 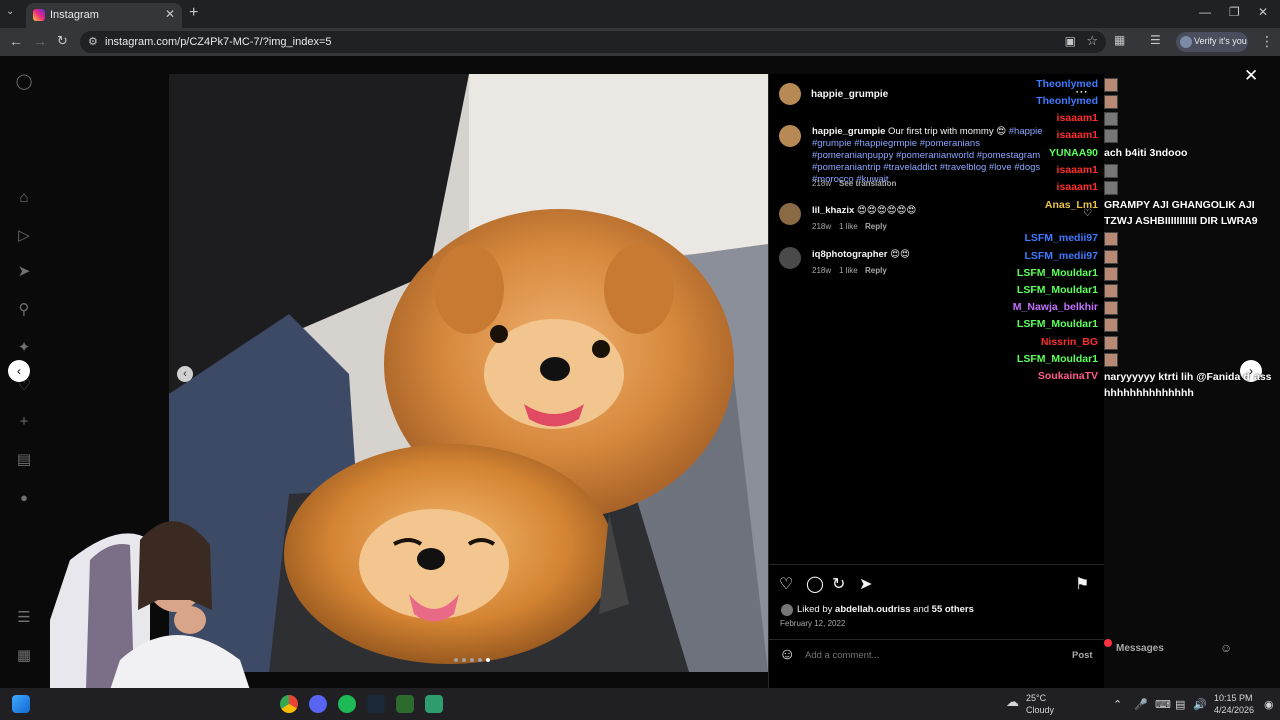 What do you see at coordinates (1163, 704) in the screenshot?
I see `keyboard-icon: ⌨` at bounding box center [1163, 704].